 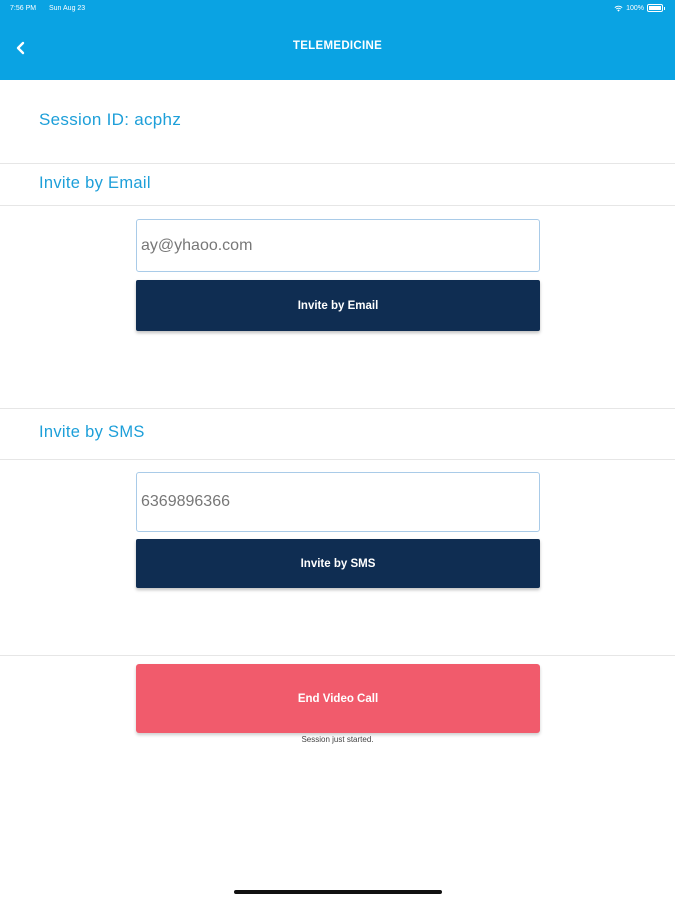 I want to click on status-indicators: 100%, so click(x=639, y=8).